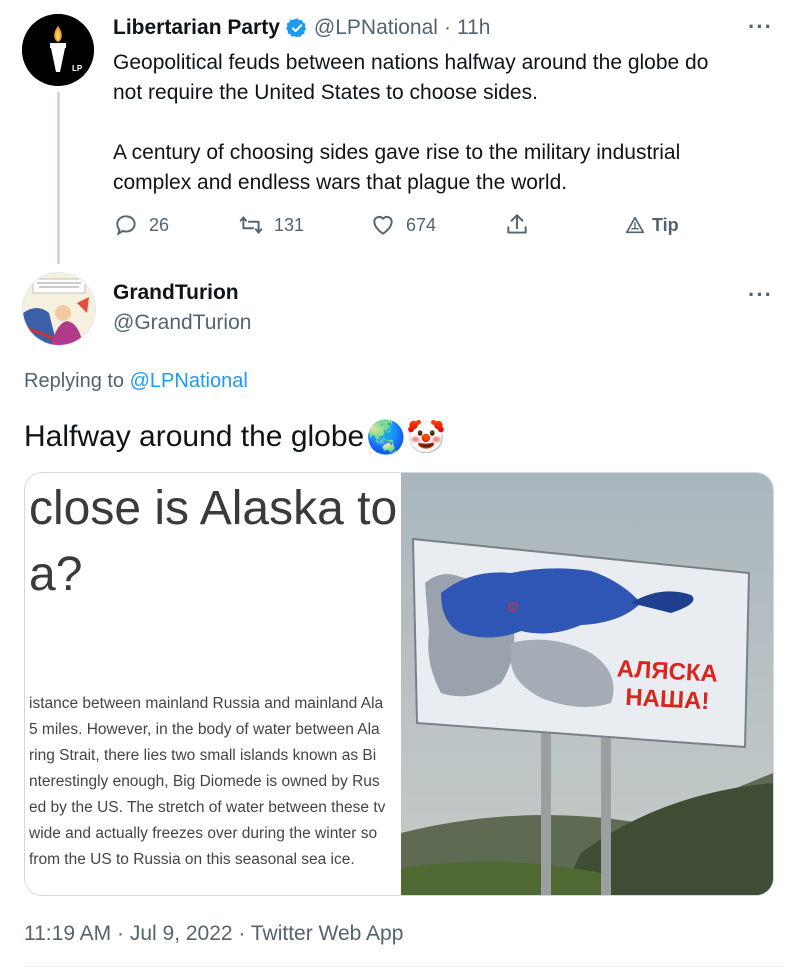  Describe the element at coordinates (667, 699) in the screenshot. I see `billboard-text: НАША!` at that location.